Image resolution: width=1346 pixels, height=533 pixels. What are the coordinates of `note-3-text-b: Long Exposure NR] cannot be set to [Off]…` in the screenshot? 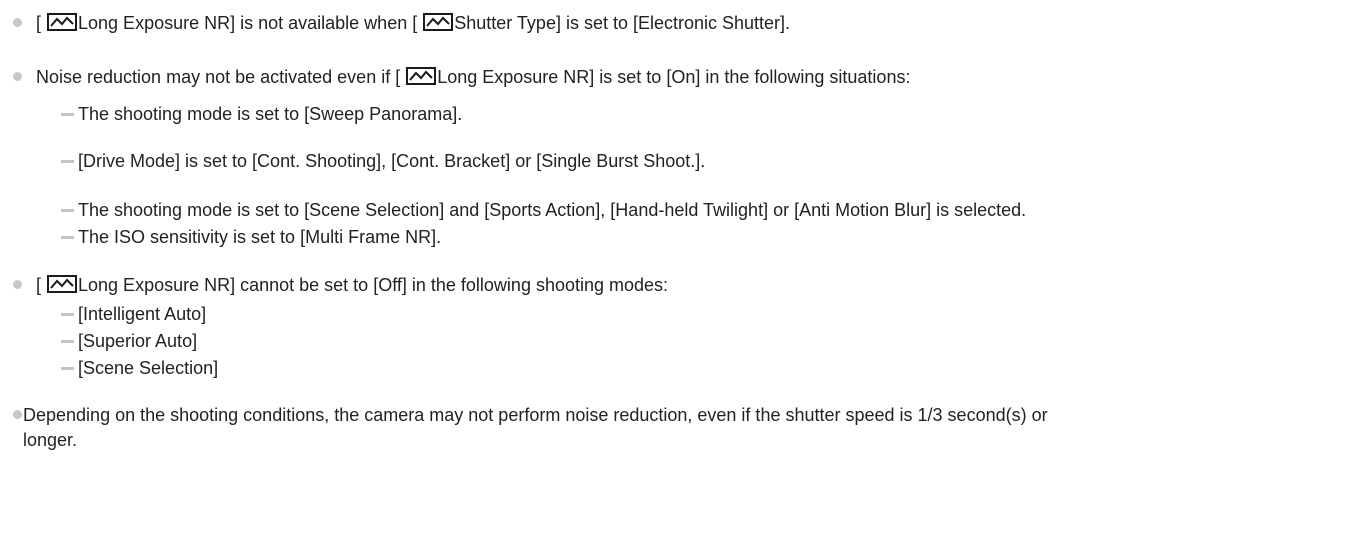 It's located at (373, 285).